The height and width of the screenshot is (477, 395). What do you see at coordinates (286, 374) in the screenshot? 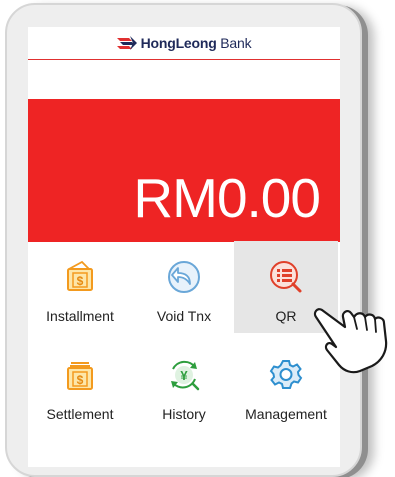
I see `management-gear-icon` at bounding box center [286, 374].